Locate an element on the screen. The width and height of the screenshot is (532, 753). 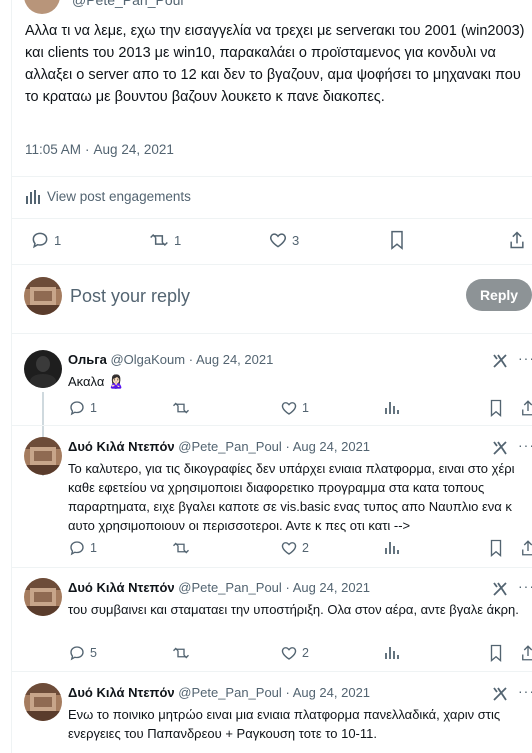
reply-action: 5 is located at coordinates (82, 653).